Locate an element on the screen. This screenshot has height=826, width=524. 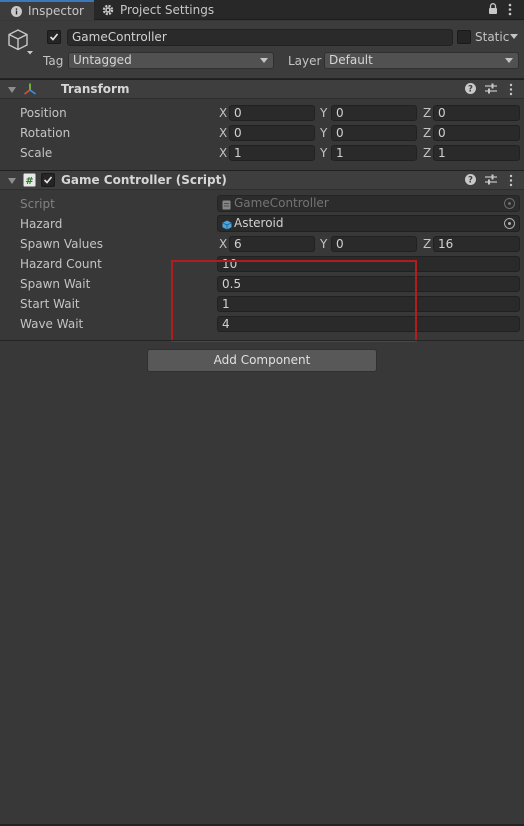
tag-label: Tag is located at coordinates (53, 61).